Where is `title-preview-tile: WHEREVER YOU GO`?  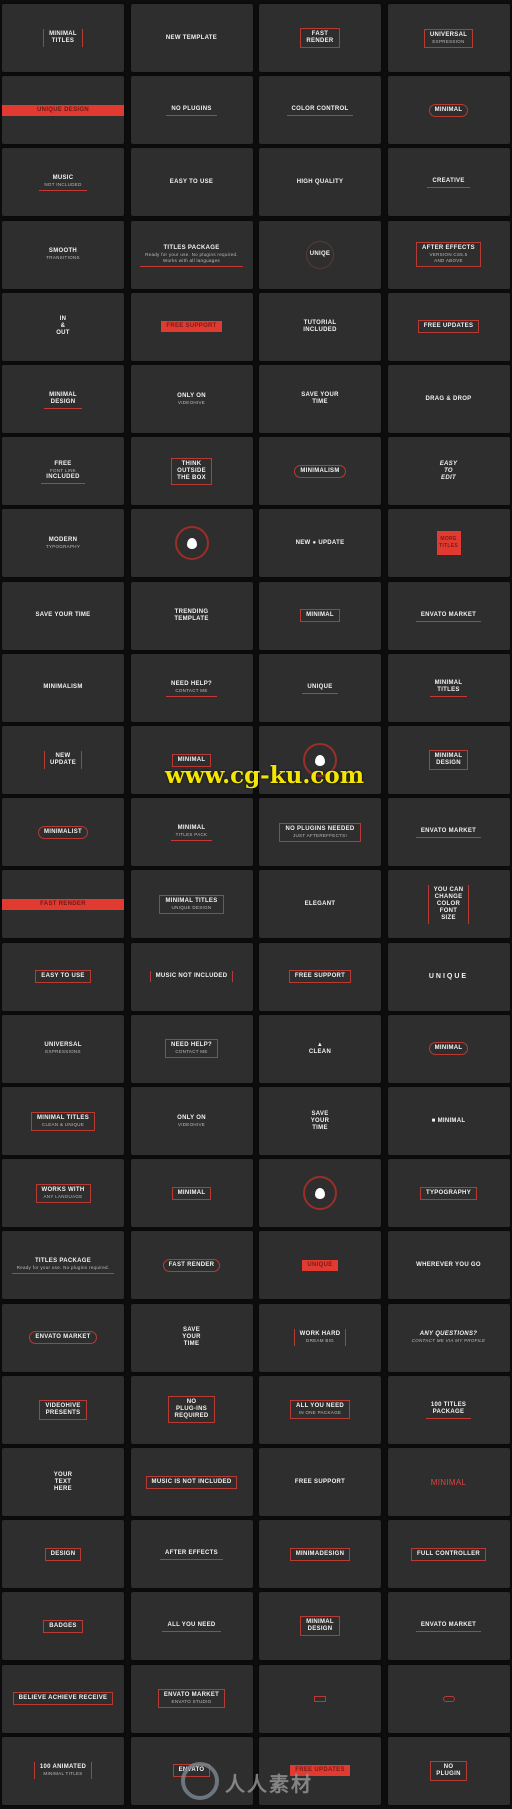 title-preview-tile: WHEREVER YOU GO is located at coordinates (448, 1265).